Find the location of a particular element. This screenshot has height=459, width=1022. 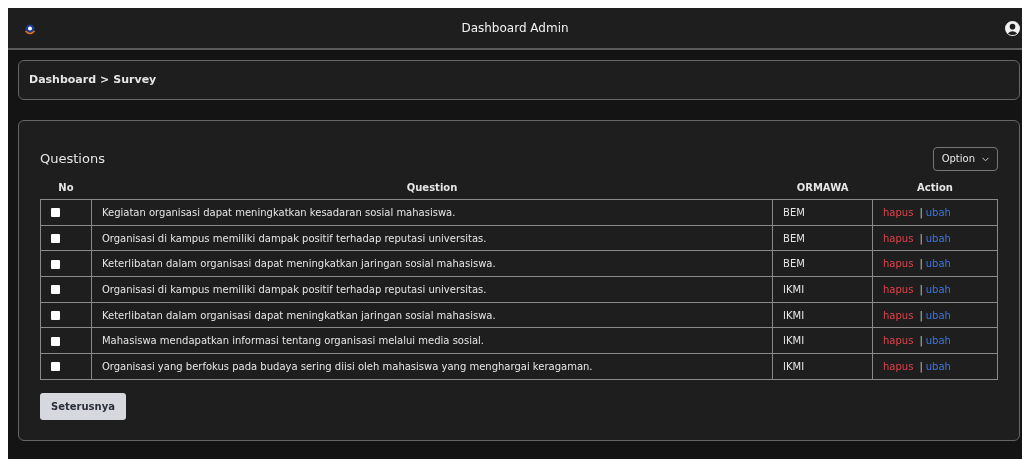

column-header: ORMAWA is located at coordinates (822, 187).